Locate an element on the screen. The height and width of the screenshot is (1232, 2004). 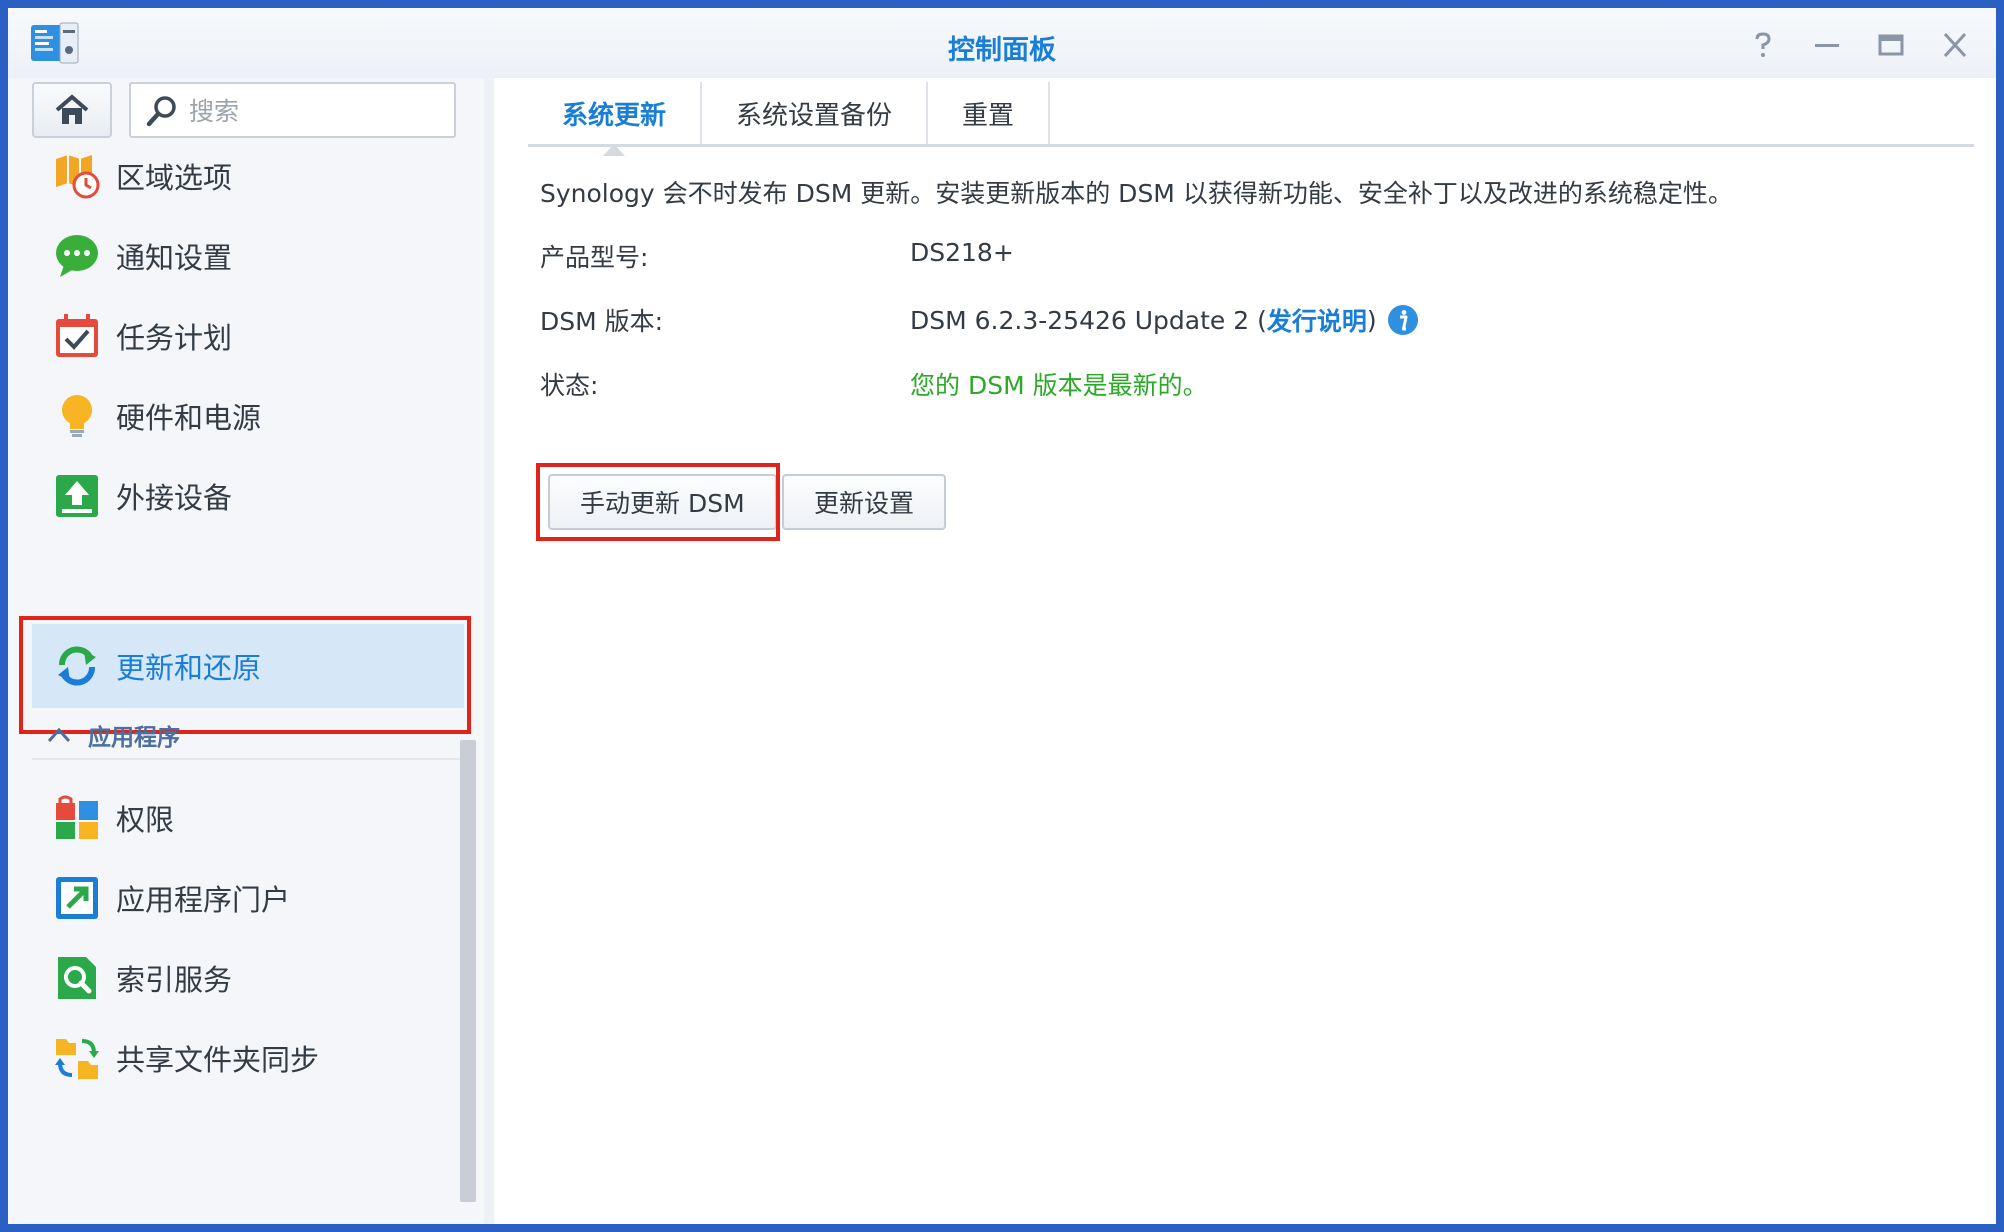
version-value-group: DSM 6.2.3-25426 Update 2 (发行说明) is located at coordinates (1164, 320).